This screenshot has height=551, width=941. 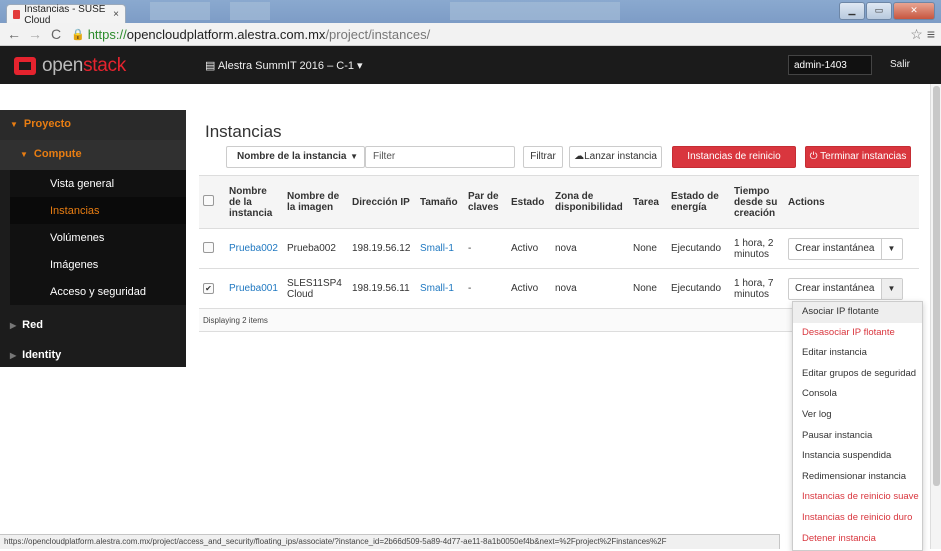 I want to click on url-scheme: https://, so click(x=107, y=34).